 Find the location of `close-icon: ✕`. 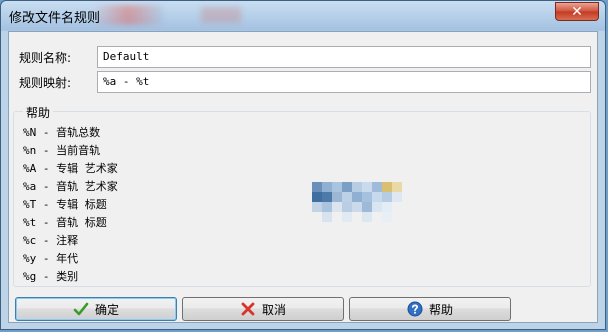

close-icon: ✕ is located at coordinates (577, 11).